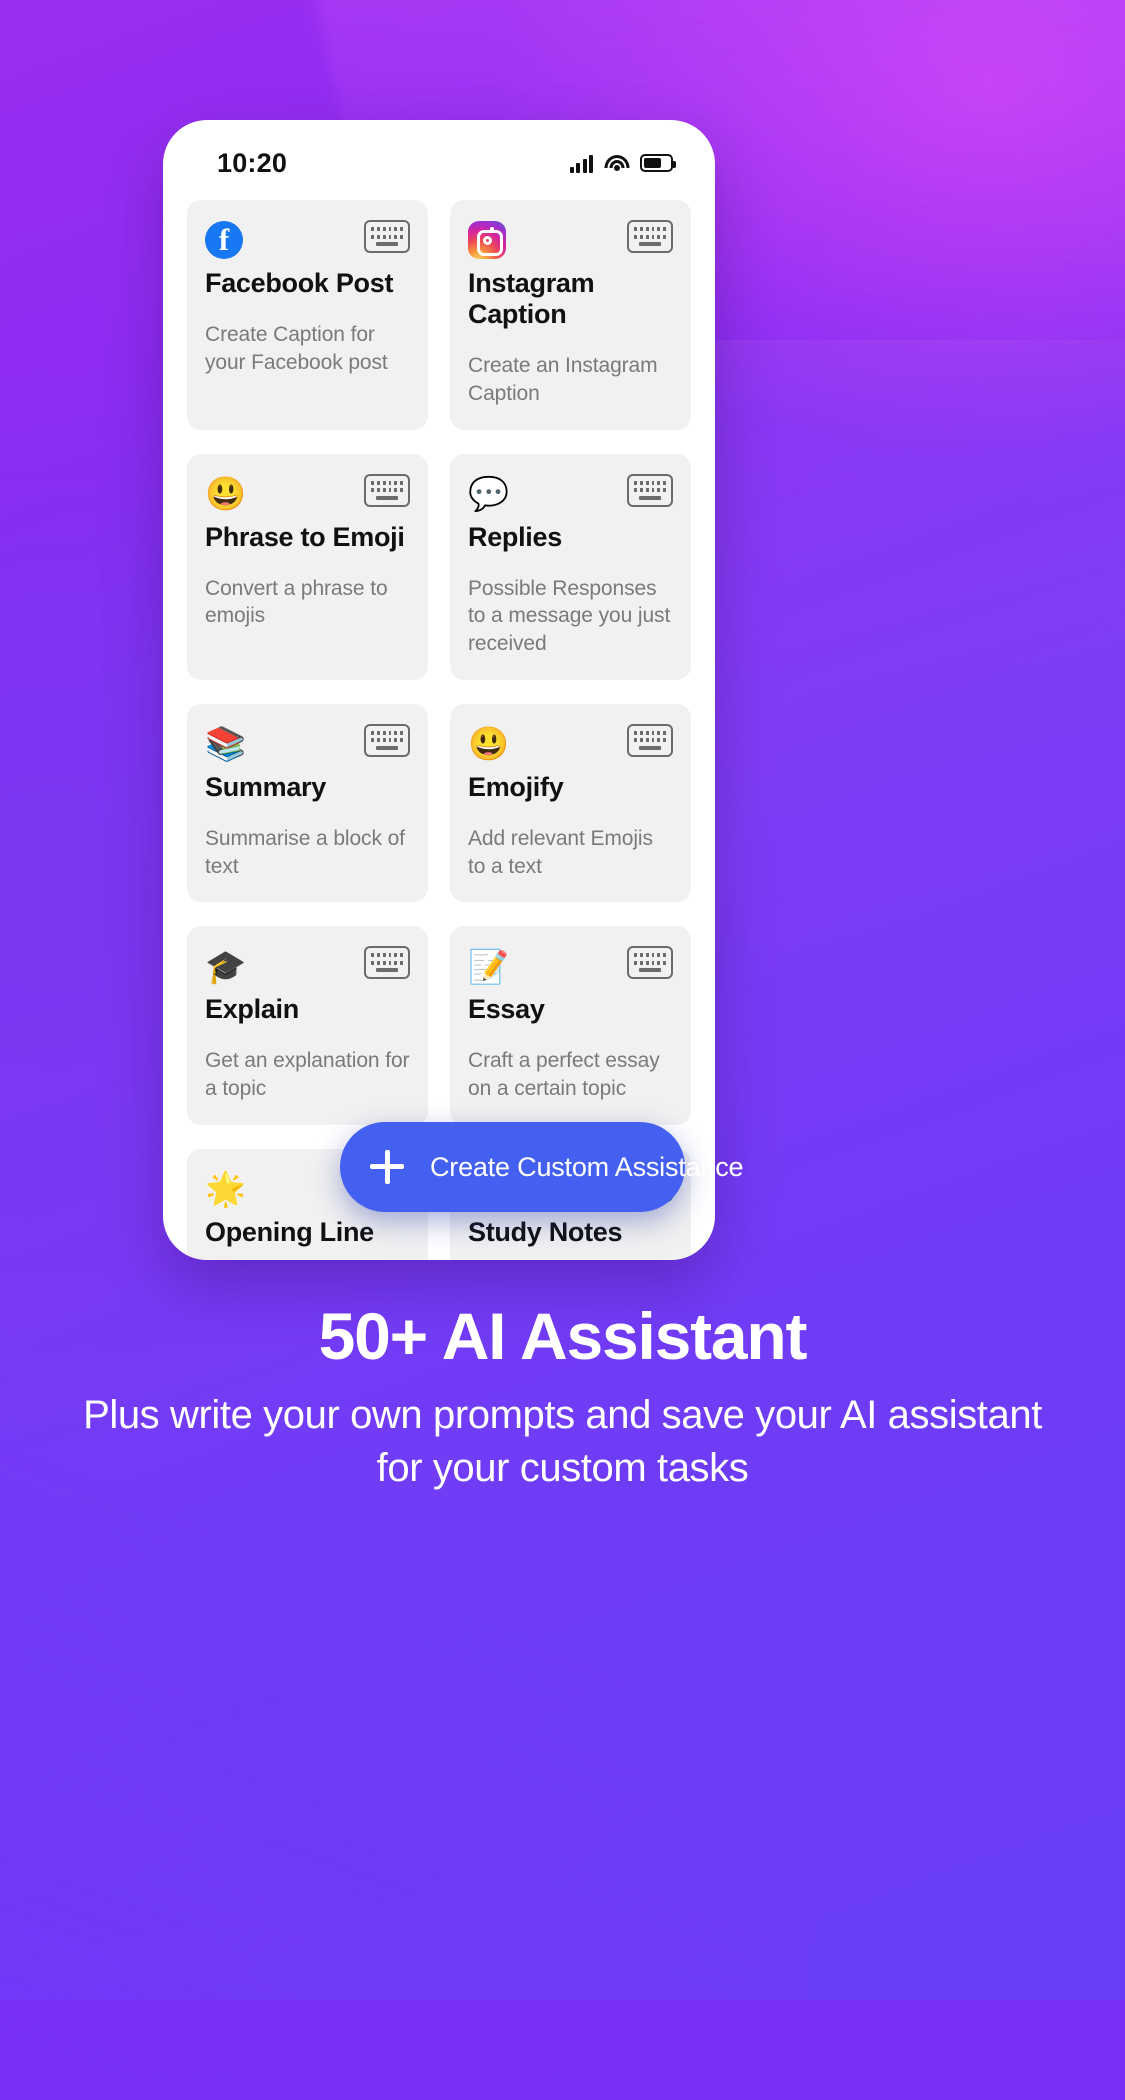  What do you see at coordinates (265, 786) in the screenshot?
I see `card-title: Summary` at bounding box center [265, 786].